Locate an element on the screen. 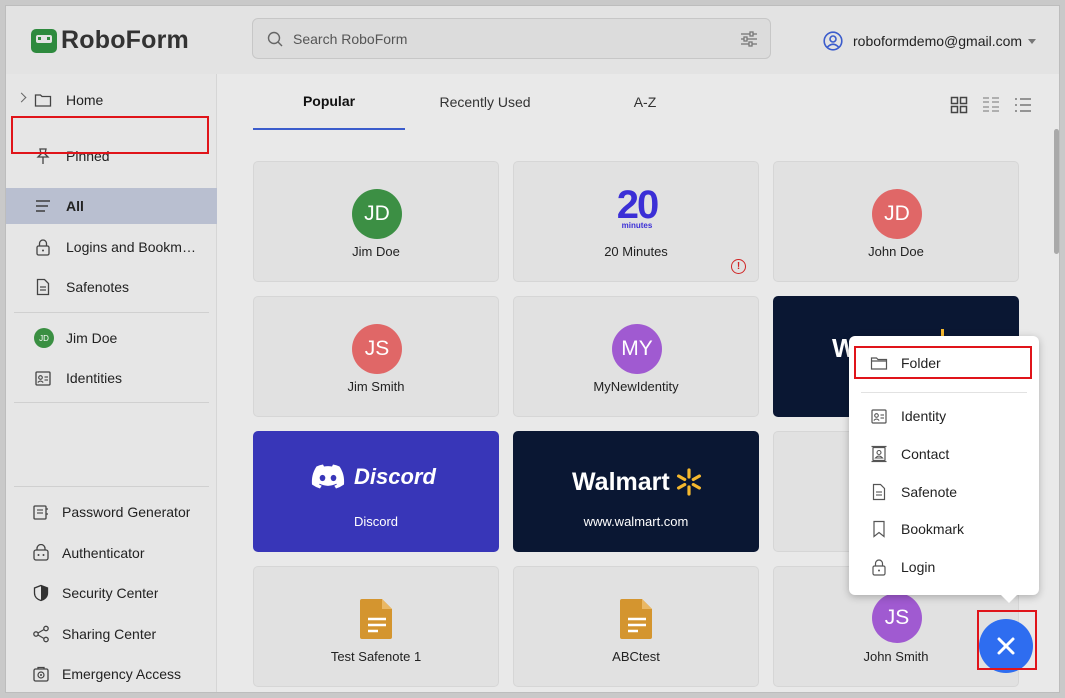 This screenshot has width=1065, height=698. share-icon is located at coordinates (41, 634).